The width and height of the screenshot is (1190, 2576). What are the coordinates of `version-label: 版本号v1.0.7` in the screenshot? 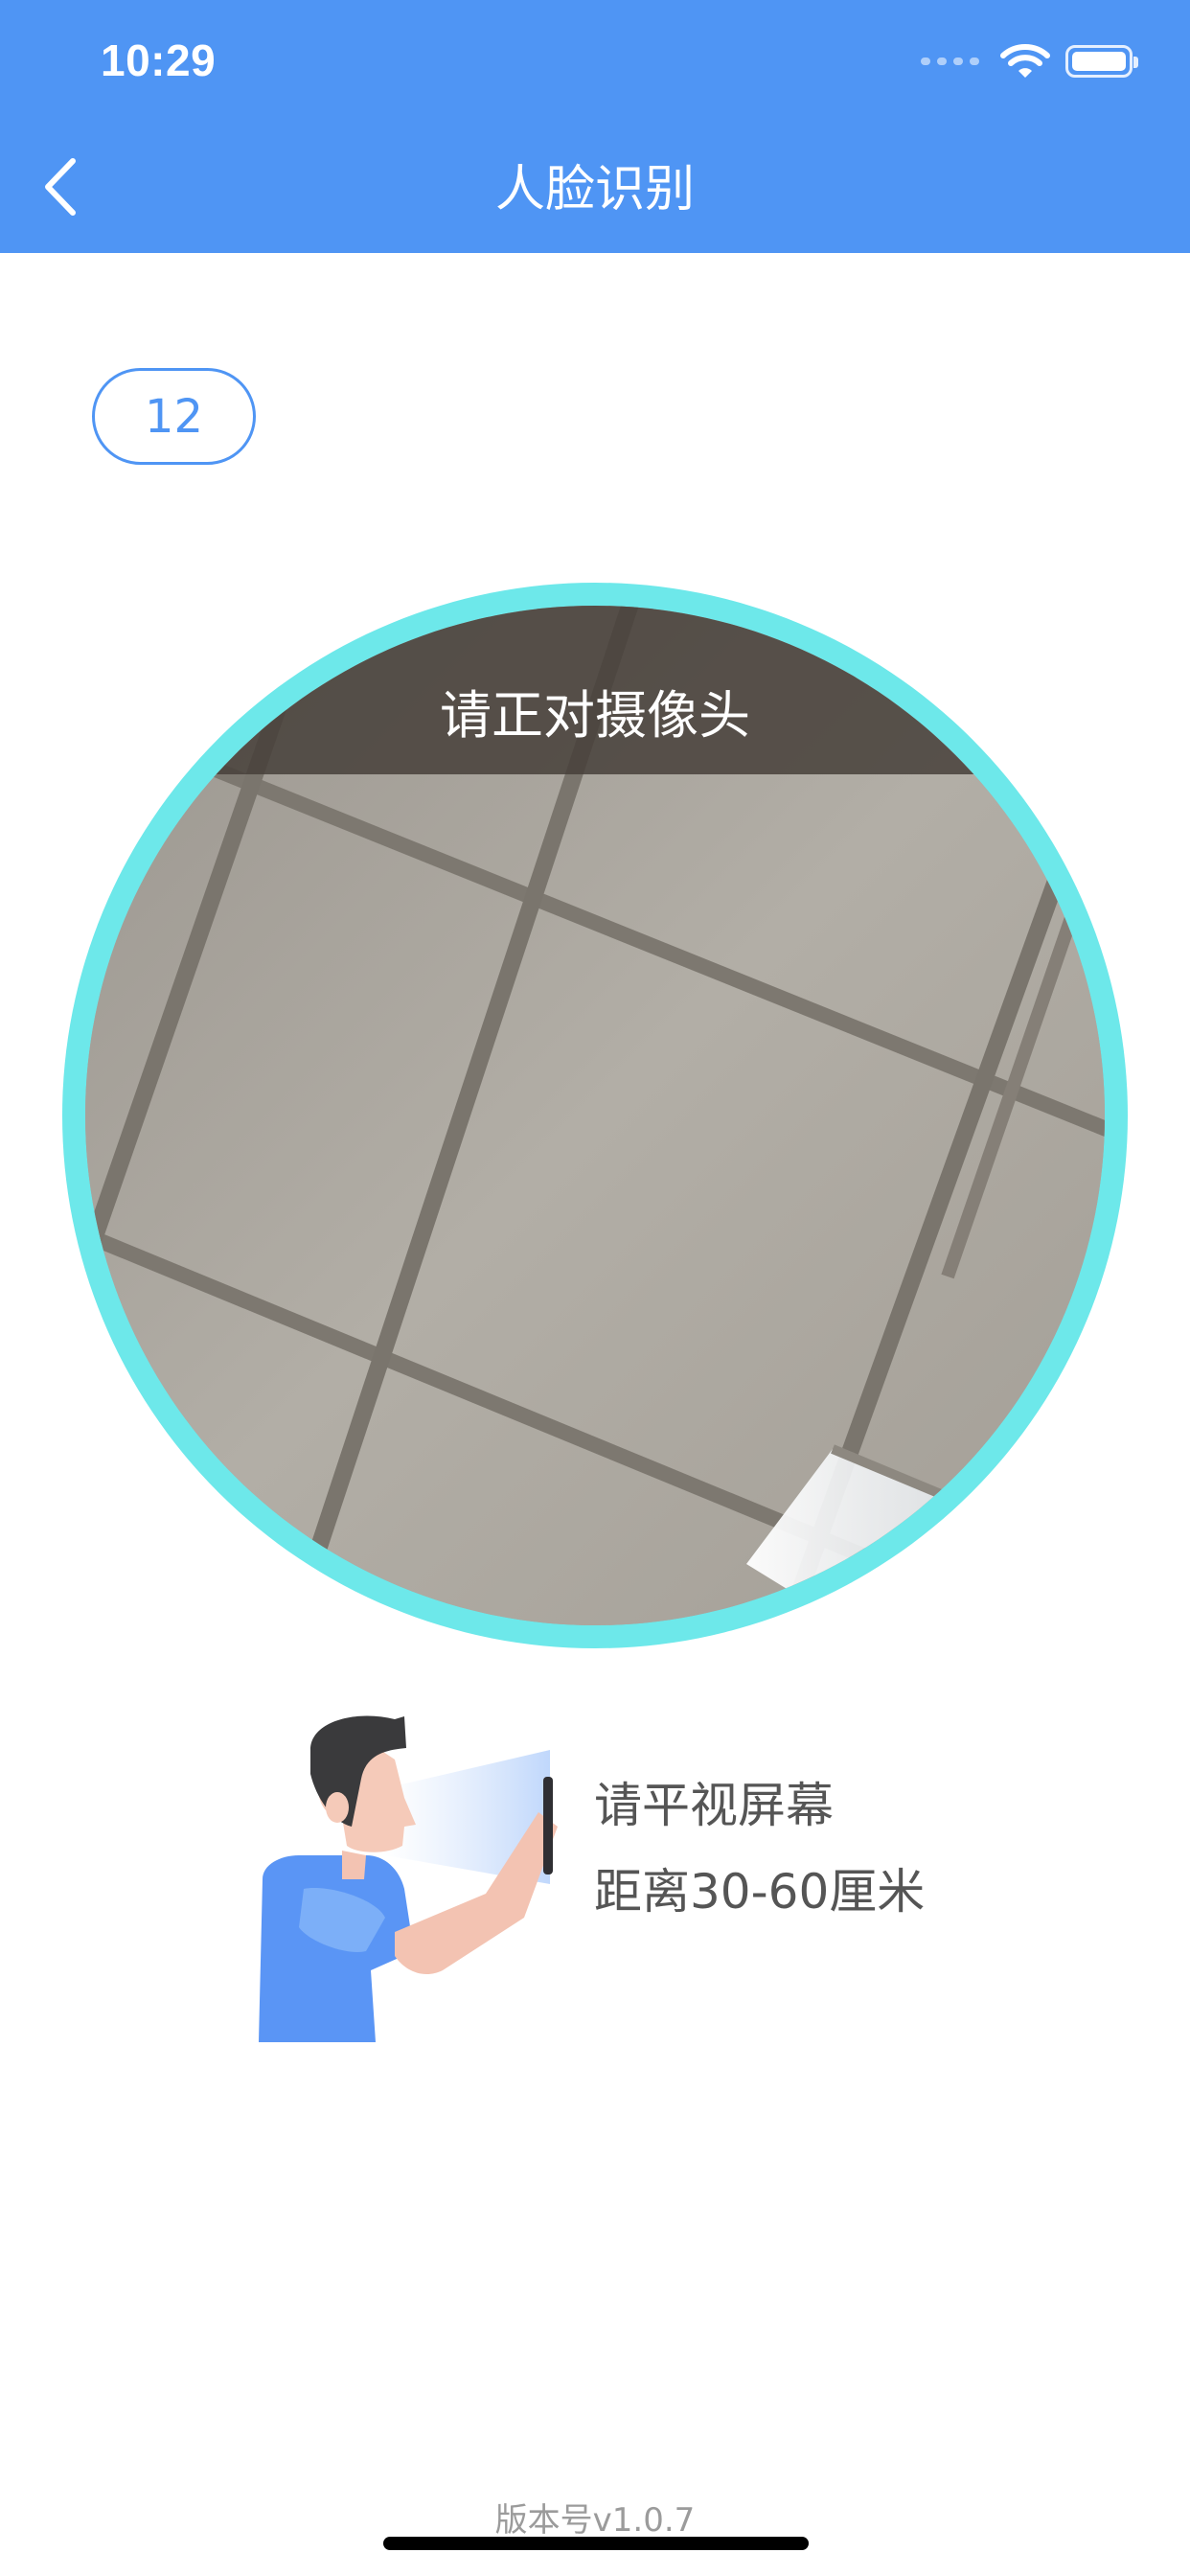 It's located at (595, 2520).